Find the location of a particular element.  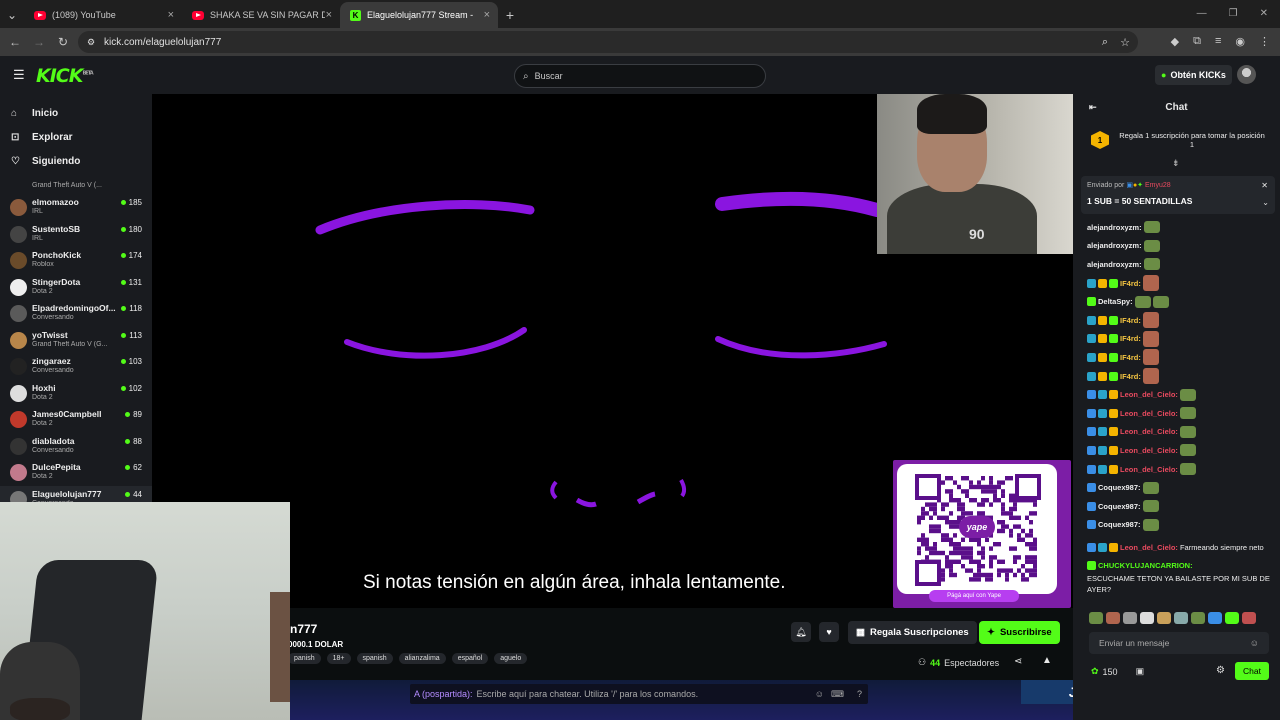

extension-icon: ◆ is located at coordinates (1175, 41).